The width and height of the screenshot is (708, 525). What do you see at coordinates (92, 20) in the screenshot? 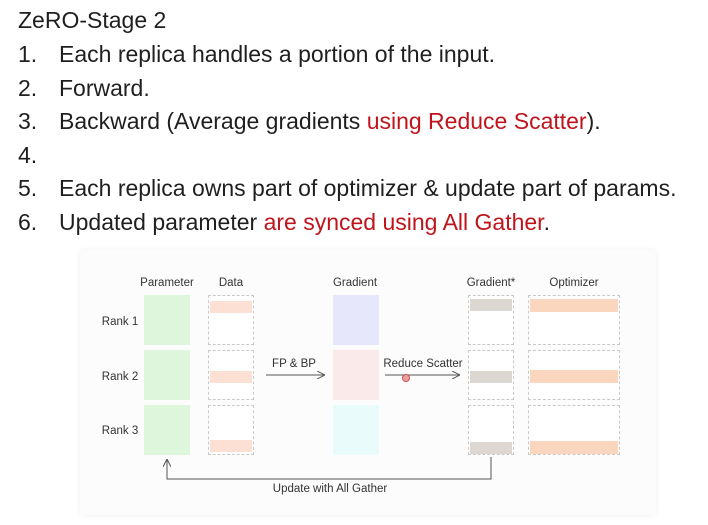
I see `slide-title: ZeRO-Stage 2` at bounding box center [92, 20].